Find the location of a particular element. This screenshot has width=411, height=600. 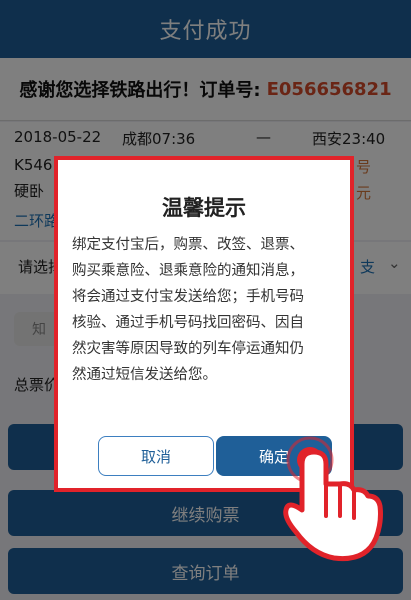

dialog-title: 温馨提示 is located at coordinates (204, 208).